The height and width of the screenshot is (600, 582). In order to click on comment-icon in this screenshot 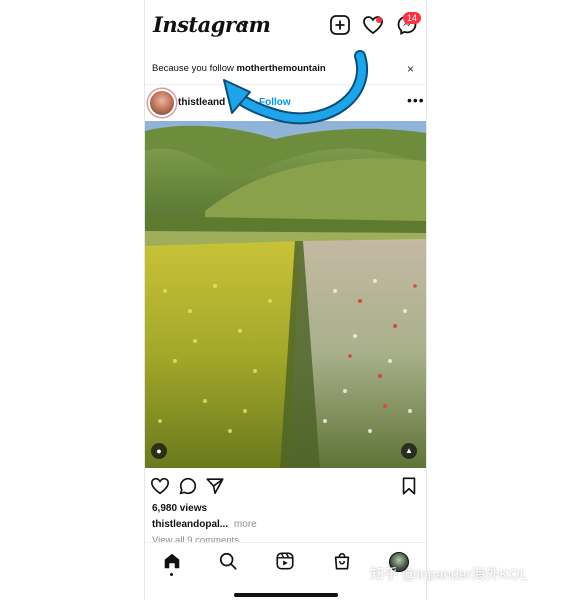, I will do `click(188, 486)`.